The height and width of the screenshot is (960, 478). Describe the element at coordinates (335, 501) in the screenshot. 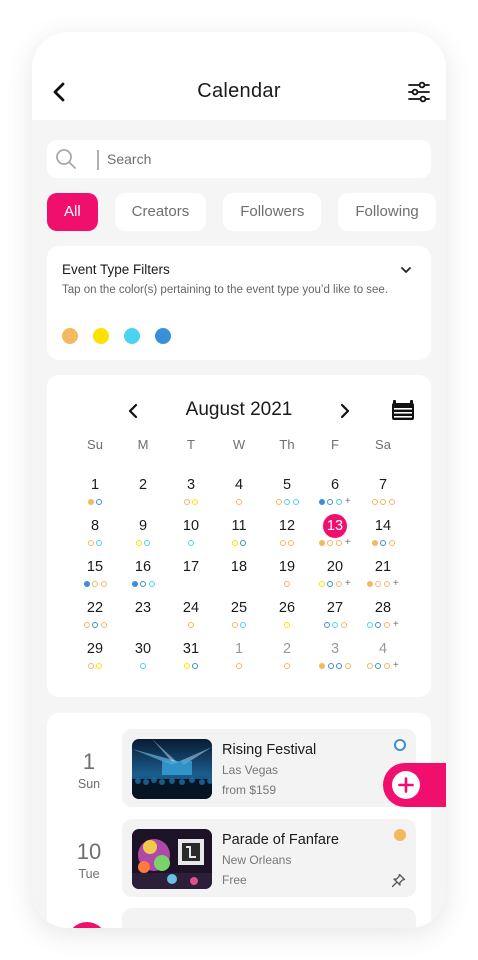

I see `event-dots: +` at that location.